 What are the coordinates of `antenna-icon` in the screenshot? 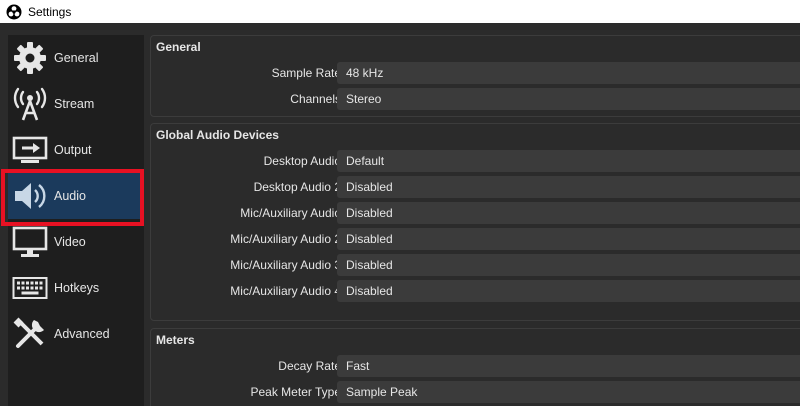 It's located at (30, 104).